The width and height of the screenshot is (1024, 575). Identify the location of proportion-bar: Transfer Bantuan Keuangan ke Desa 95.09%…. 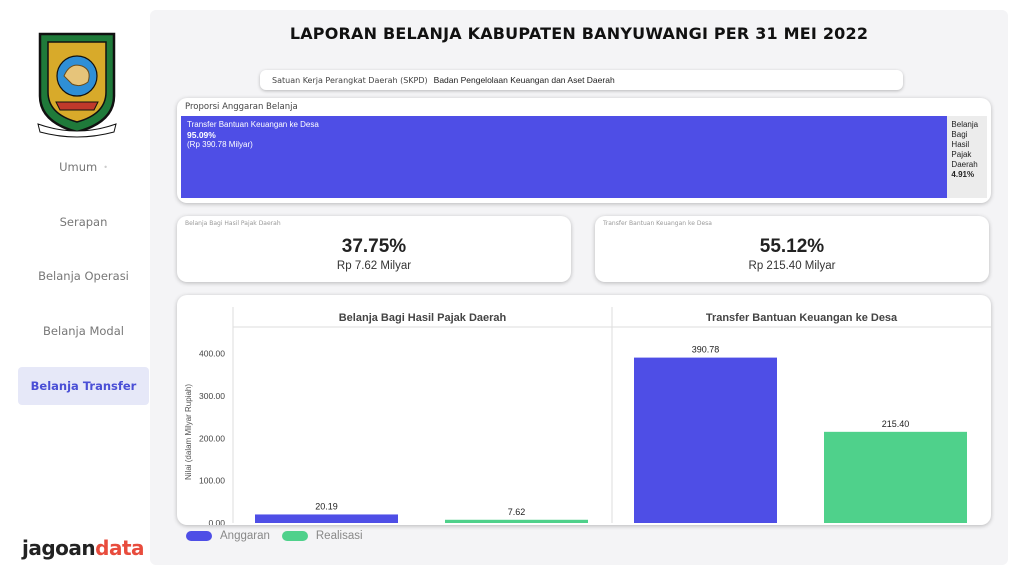
(584, 157).